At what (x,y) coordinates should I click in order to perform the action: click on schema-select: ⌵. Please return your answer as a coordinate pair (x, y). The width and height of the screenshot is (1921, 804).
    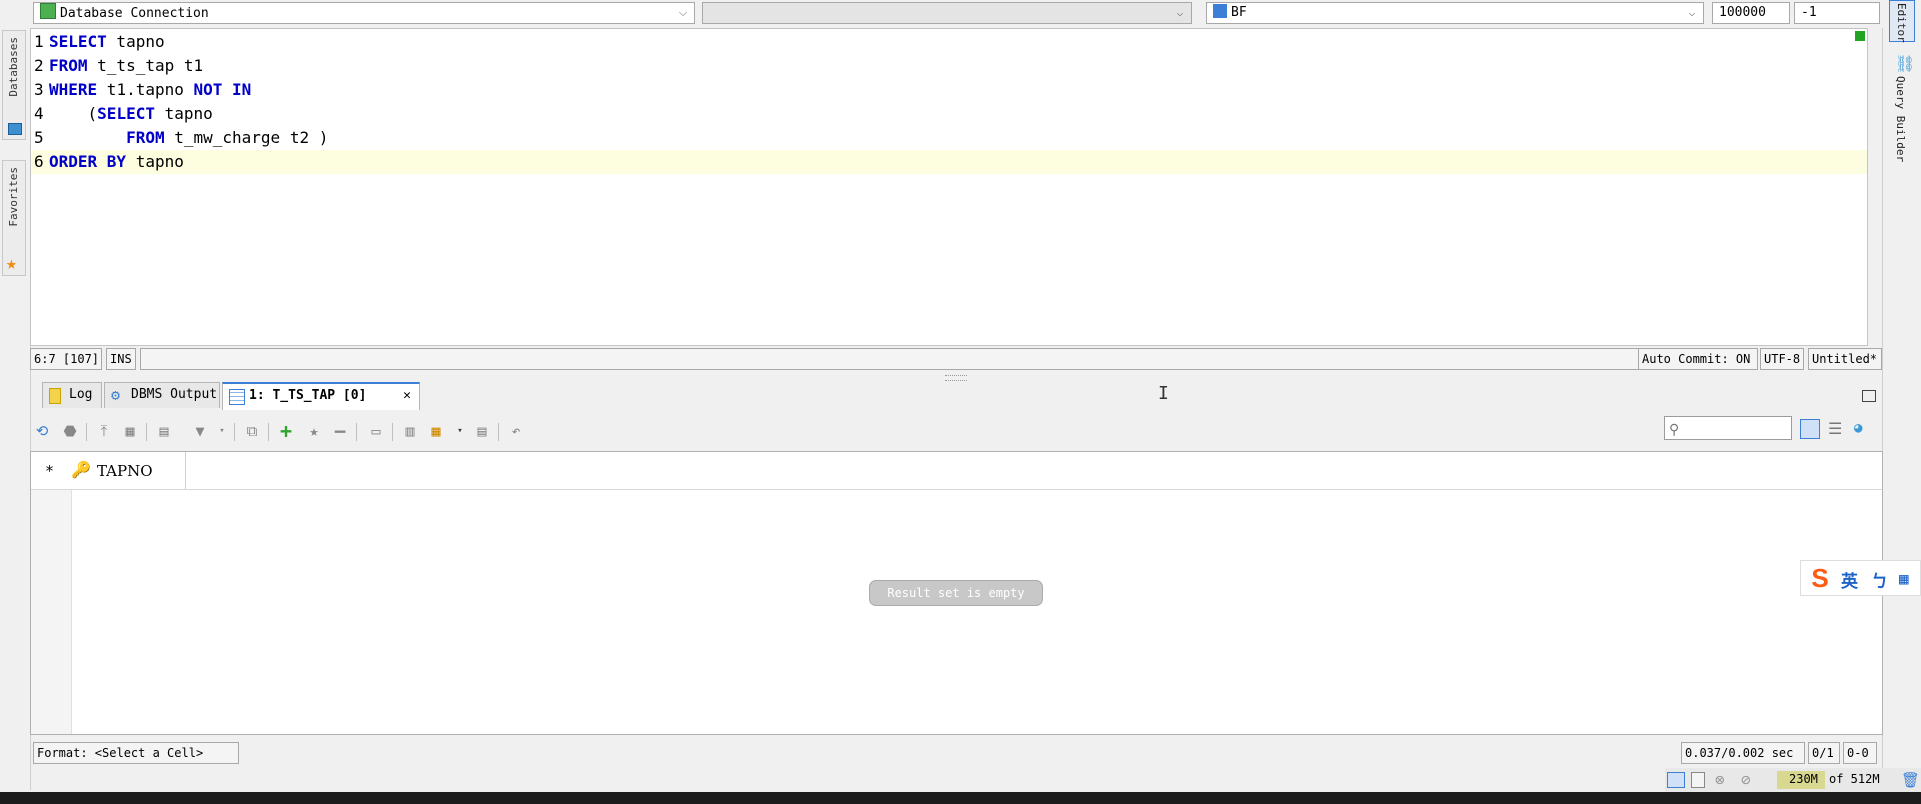
    Looking at the image, I should click on (947, 13).